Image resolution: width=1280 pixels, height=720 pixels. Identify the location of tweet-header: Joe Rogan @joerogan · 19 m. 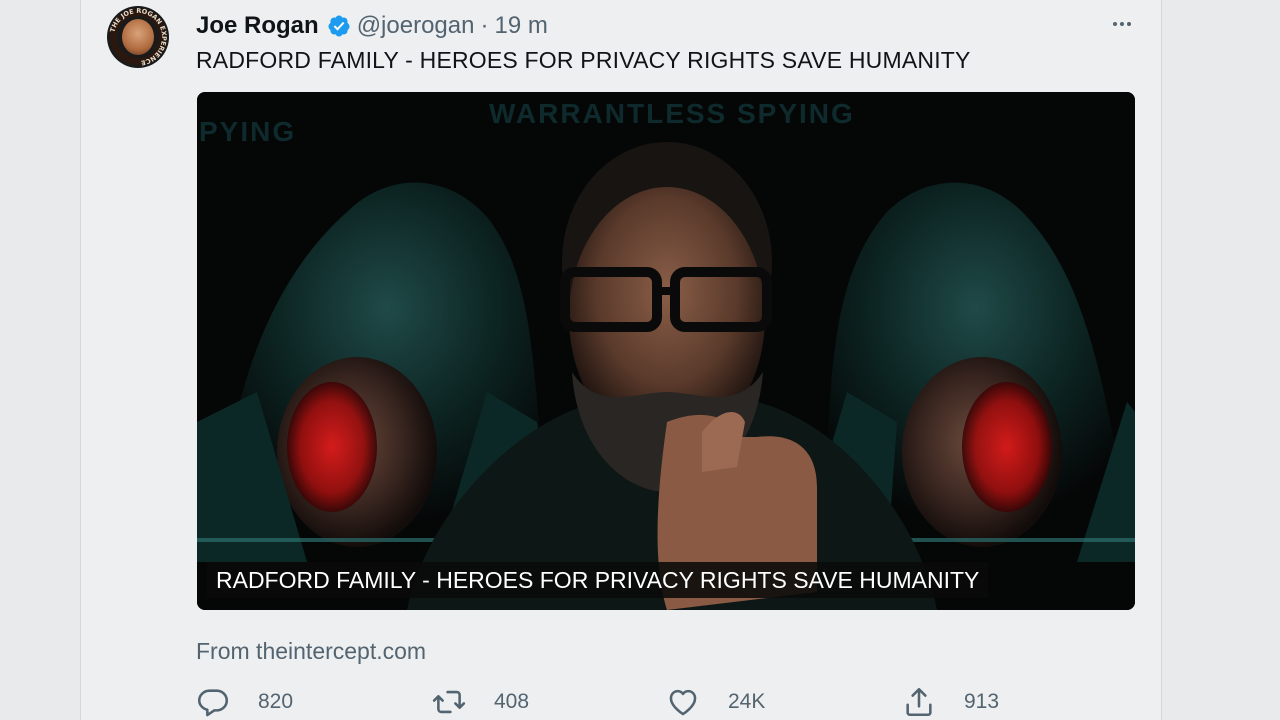
(372, 26).